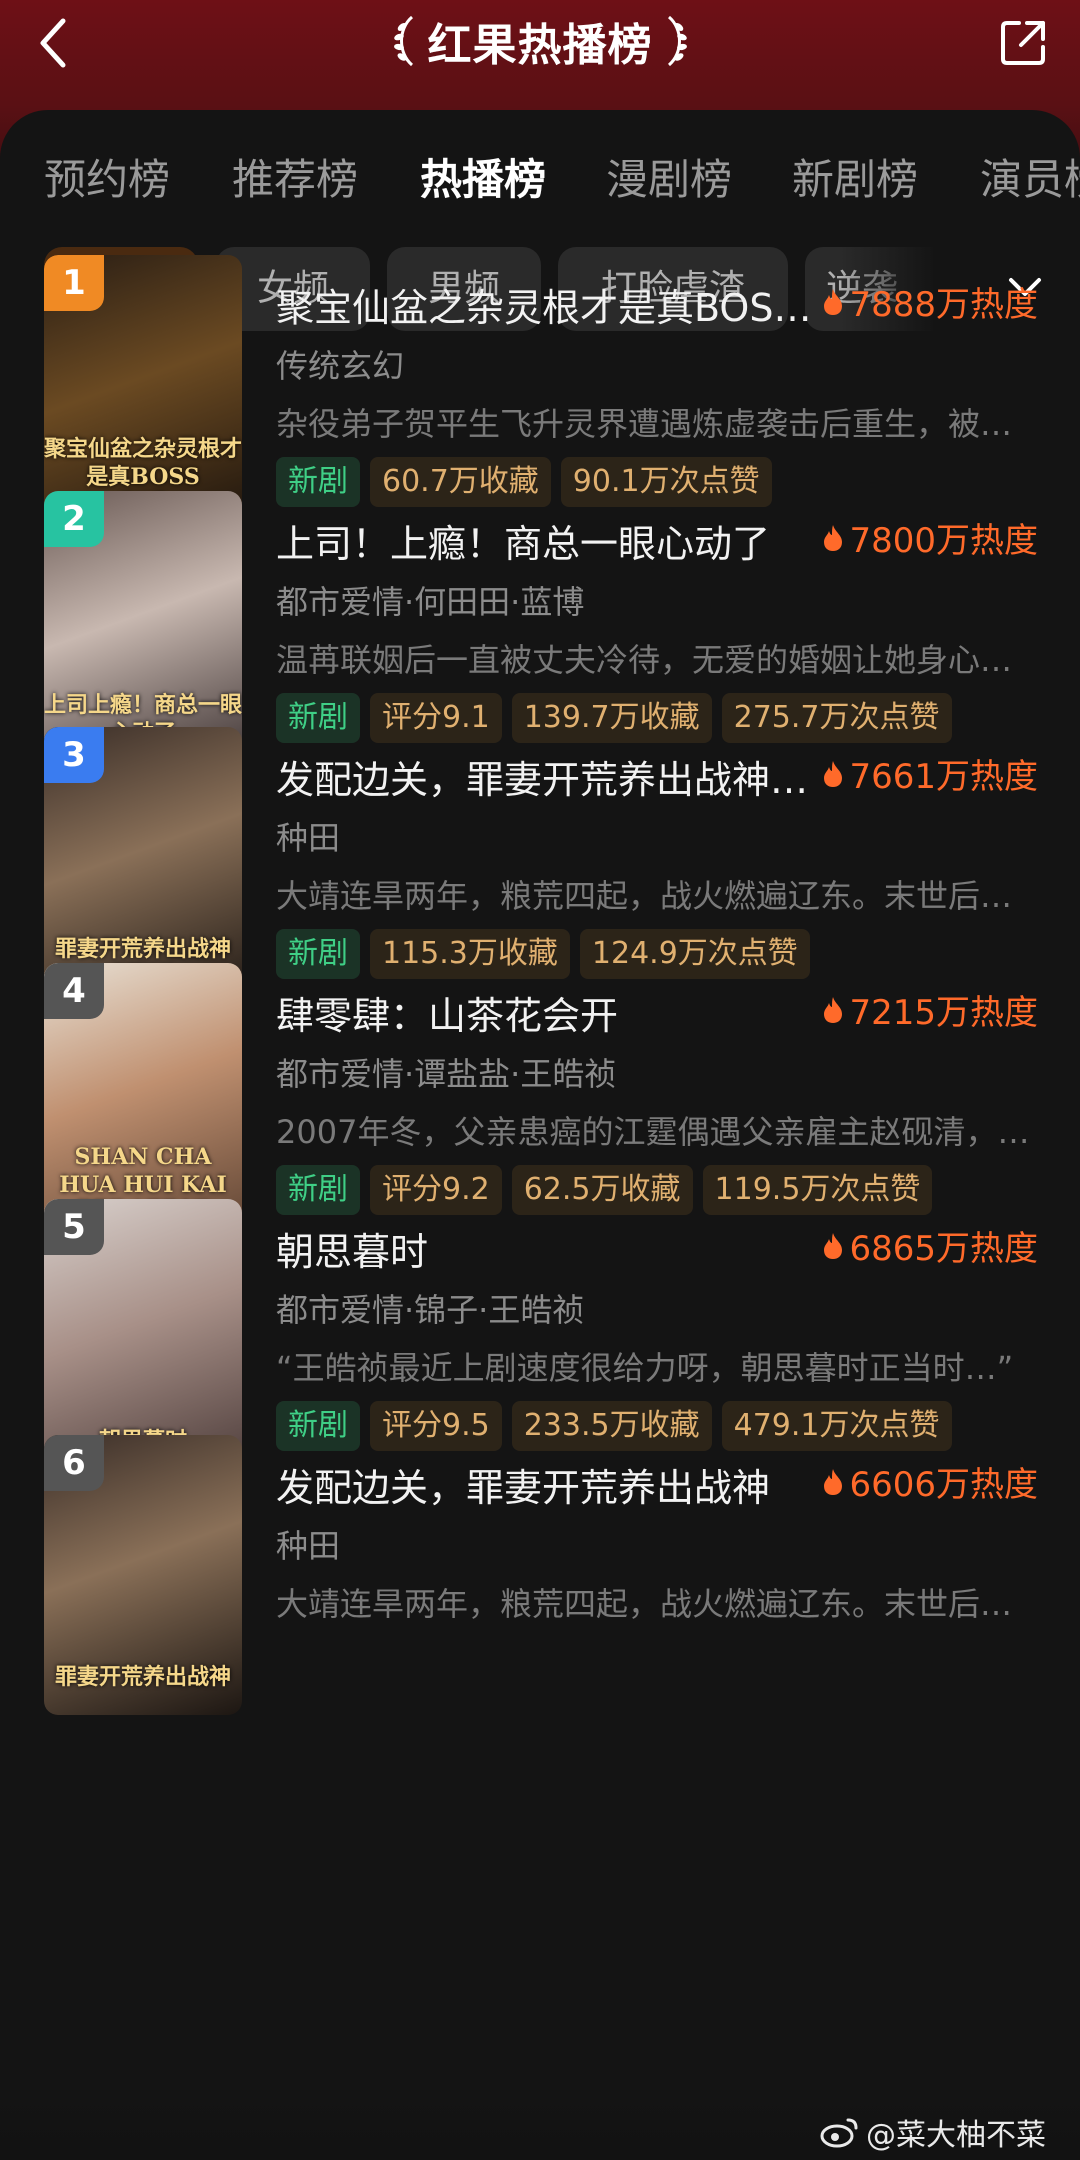 The image size is (1080, 2160). Describe the element at coordinates (403, 41) in the screenshot. I see `laurel-left-icon` at that location.